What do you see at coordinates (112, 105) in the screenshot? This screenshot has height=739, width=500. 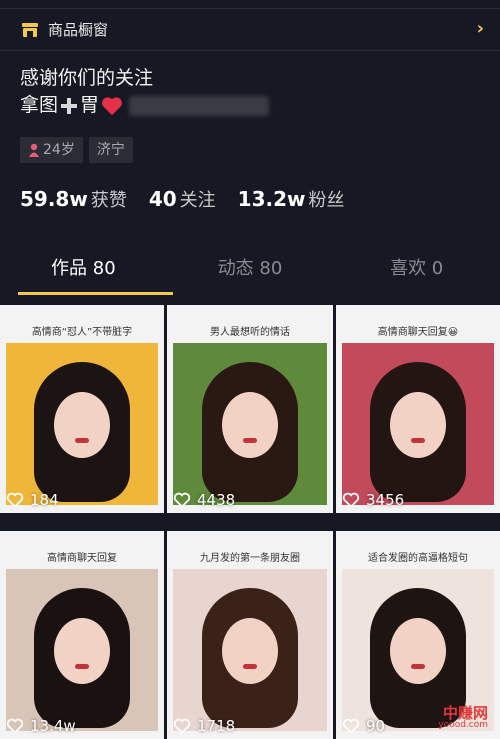 I see `heart-icon` at bounding box center [112, 105].